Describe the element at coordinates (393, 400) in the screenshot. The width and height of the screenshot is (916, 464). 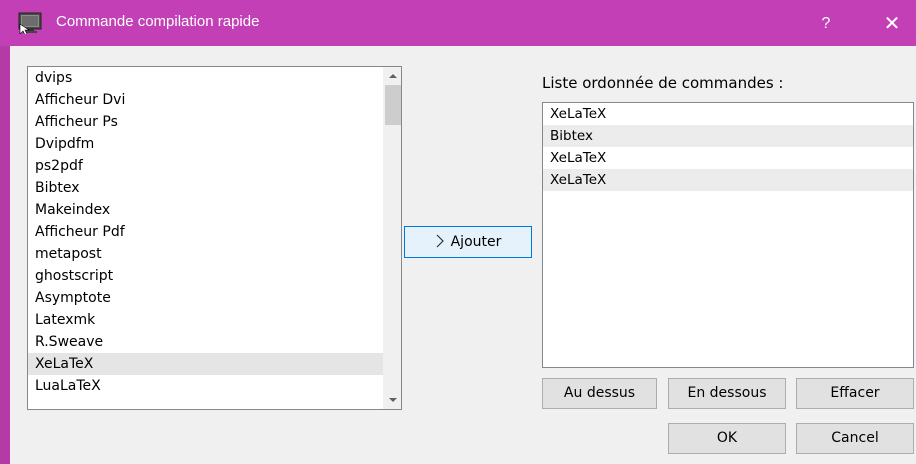
I see `scroll-down-arrow-icon` at that location.